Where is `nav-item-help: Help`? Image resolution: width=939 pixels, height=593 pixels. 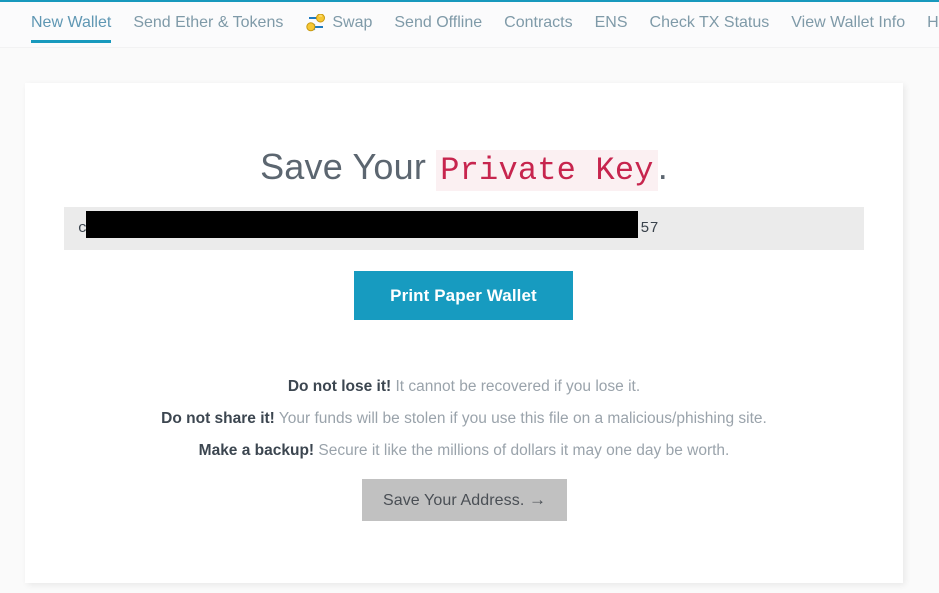 nav-item-help: Help is located at coordinates (933, 17).